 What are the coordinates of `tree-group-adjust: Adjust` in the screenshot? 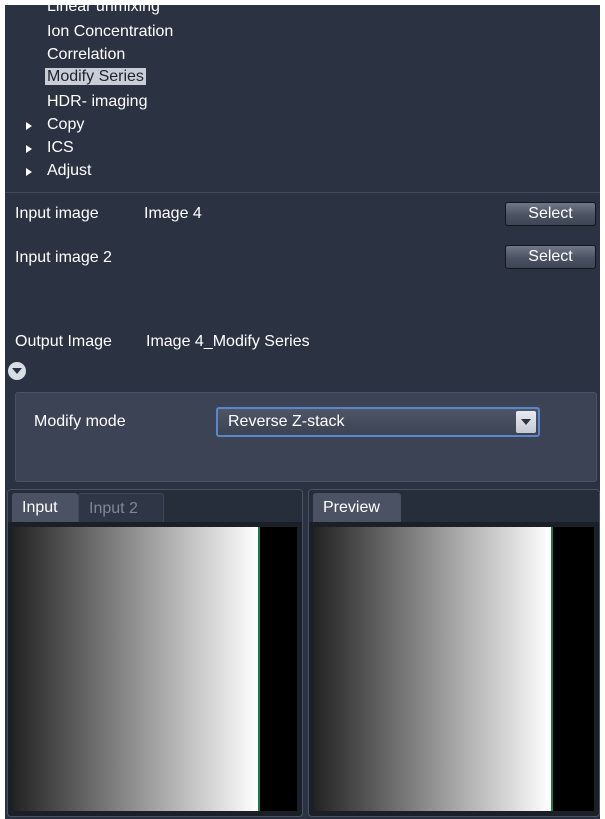 It's located at (69, 171).